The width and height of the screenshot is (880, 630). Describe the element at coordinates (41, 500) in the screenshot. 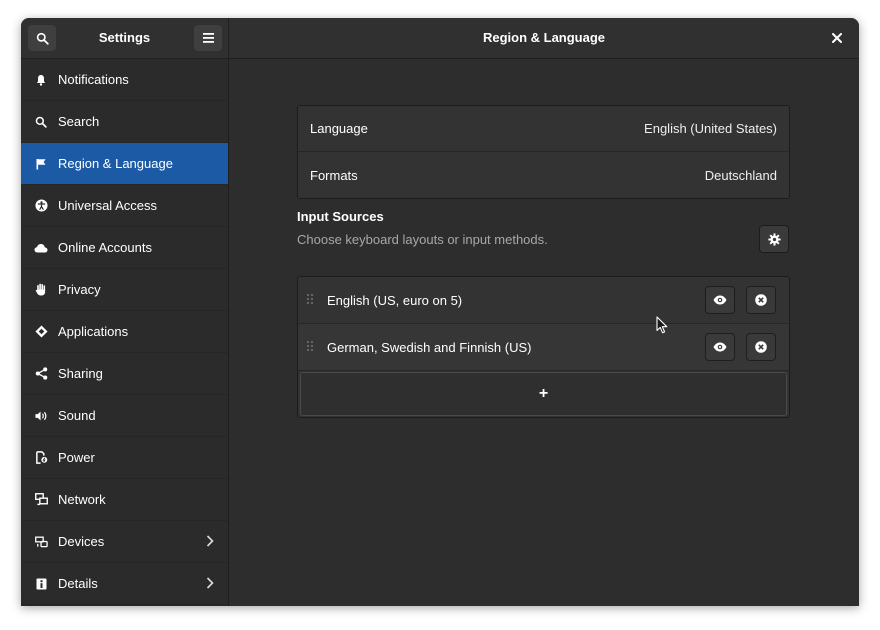

I see `network-icon` at that location.